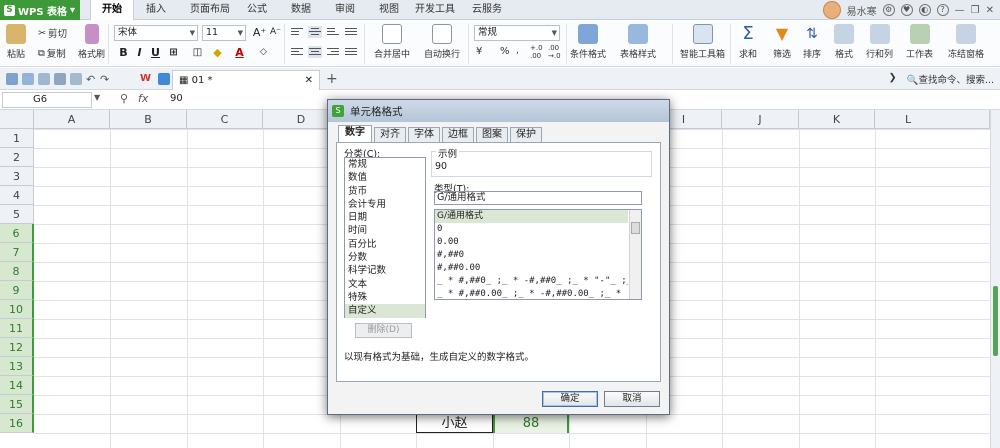 This screenshot has width=1000, height=448. I want to click on row-header: 13, so click(17, 366).